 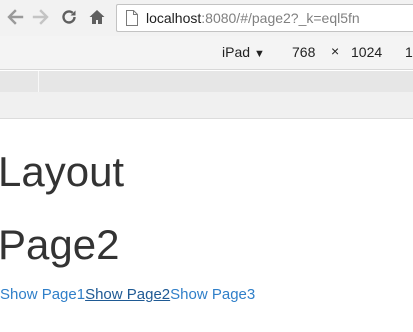 I want to click on forward-arrow-icon, so click(x=40, y=17).